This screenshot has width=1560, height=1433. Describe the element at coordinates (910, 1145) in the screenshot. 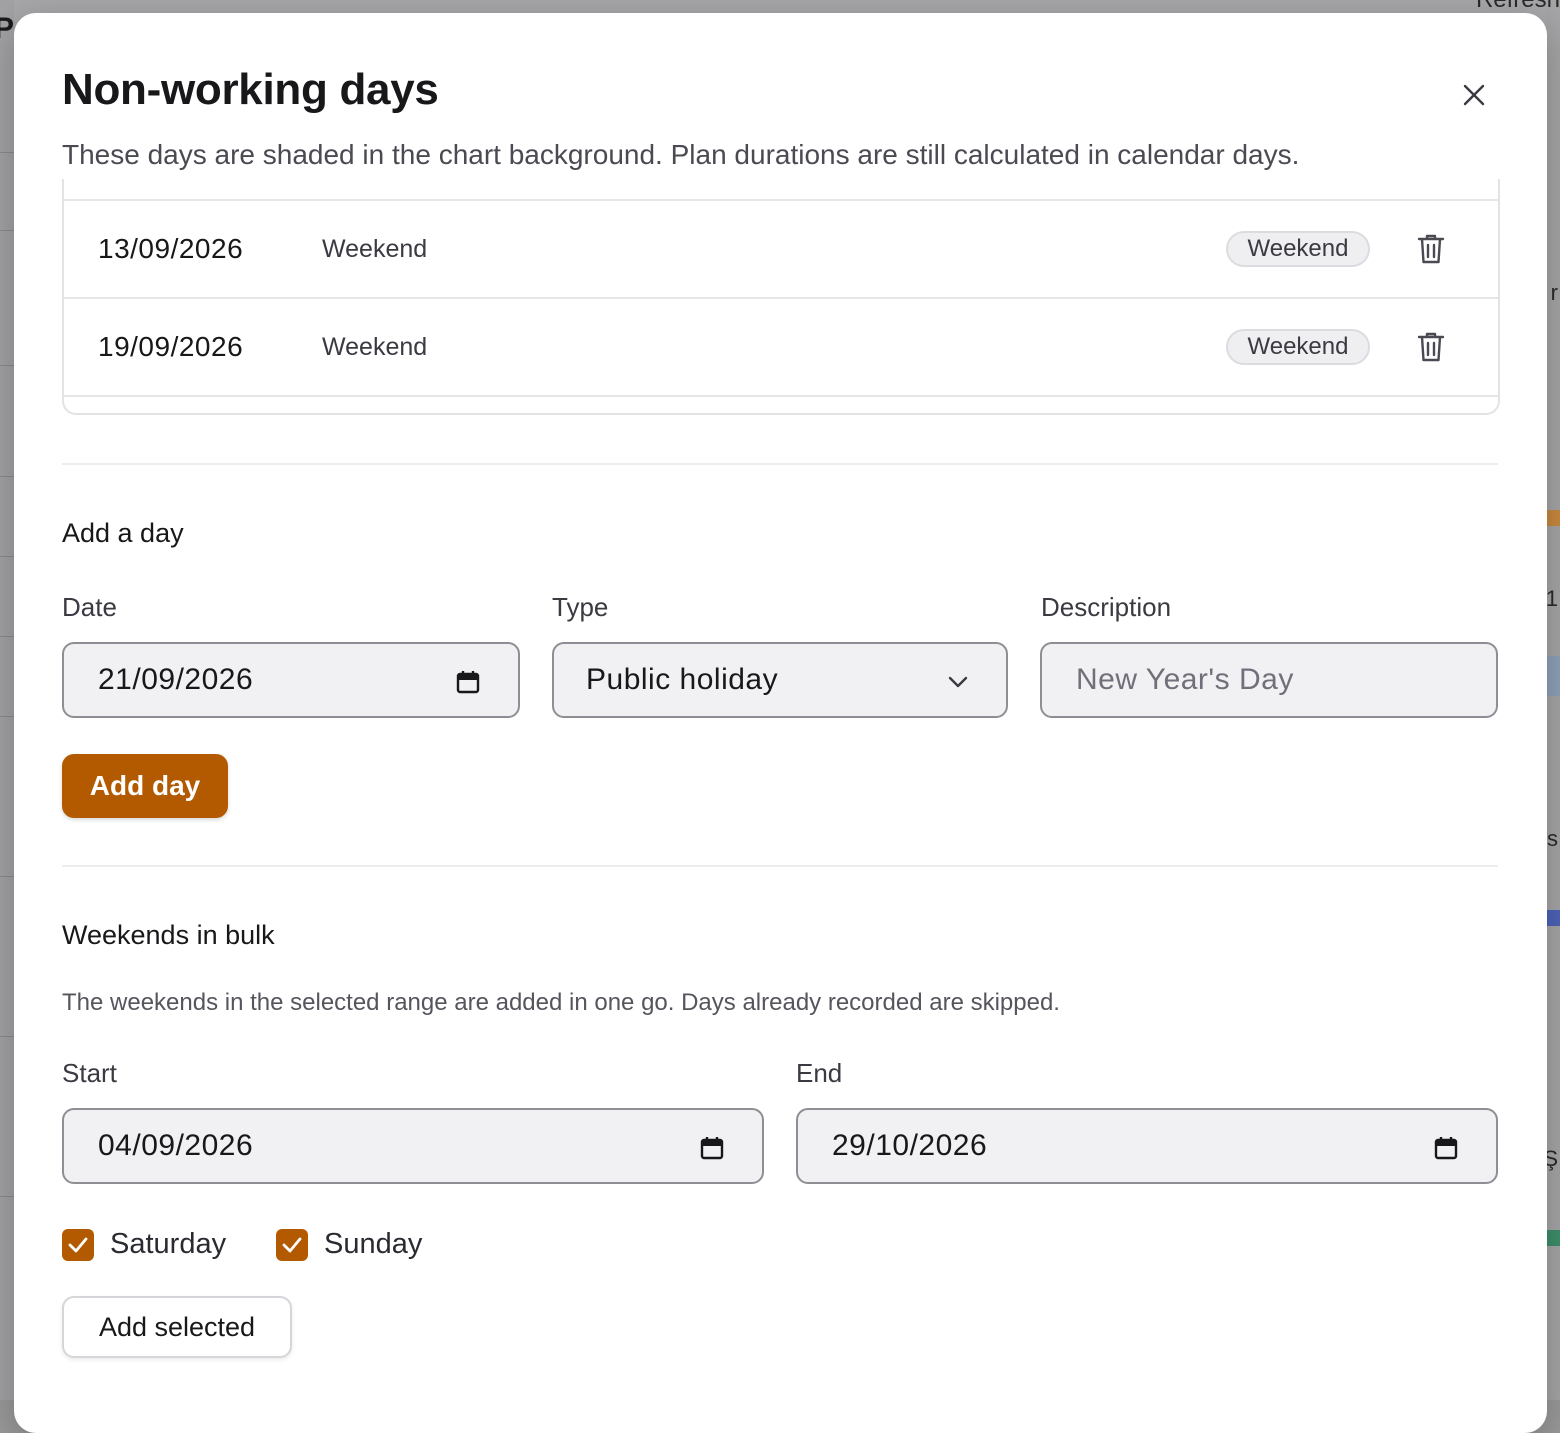

I see `end-date-value: 29/10/2026` at that location.